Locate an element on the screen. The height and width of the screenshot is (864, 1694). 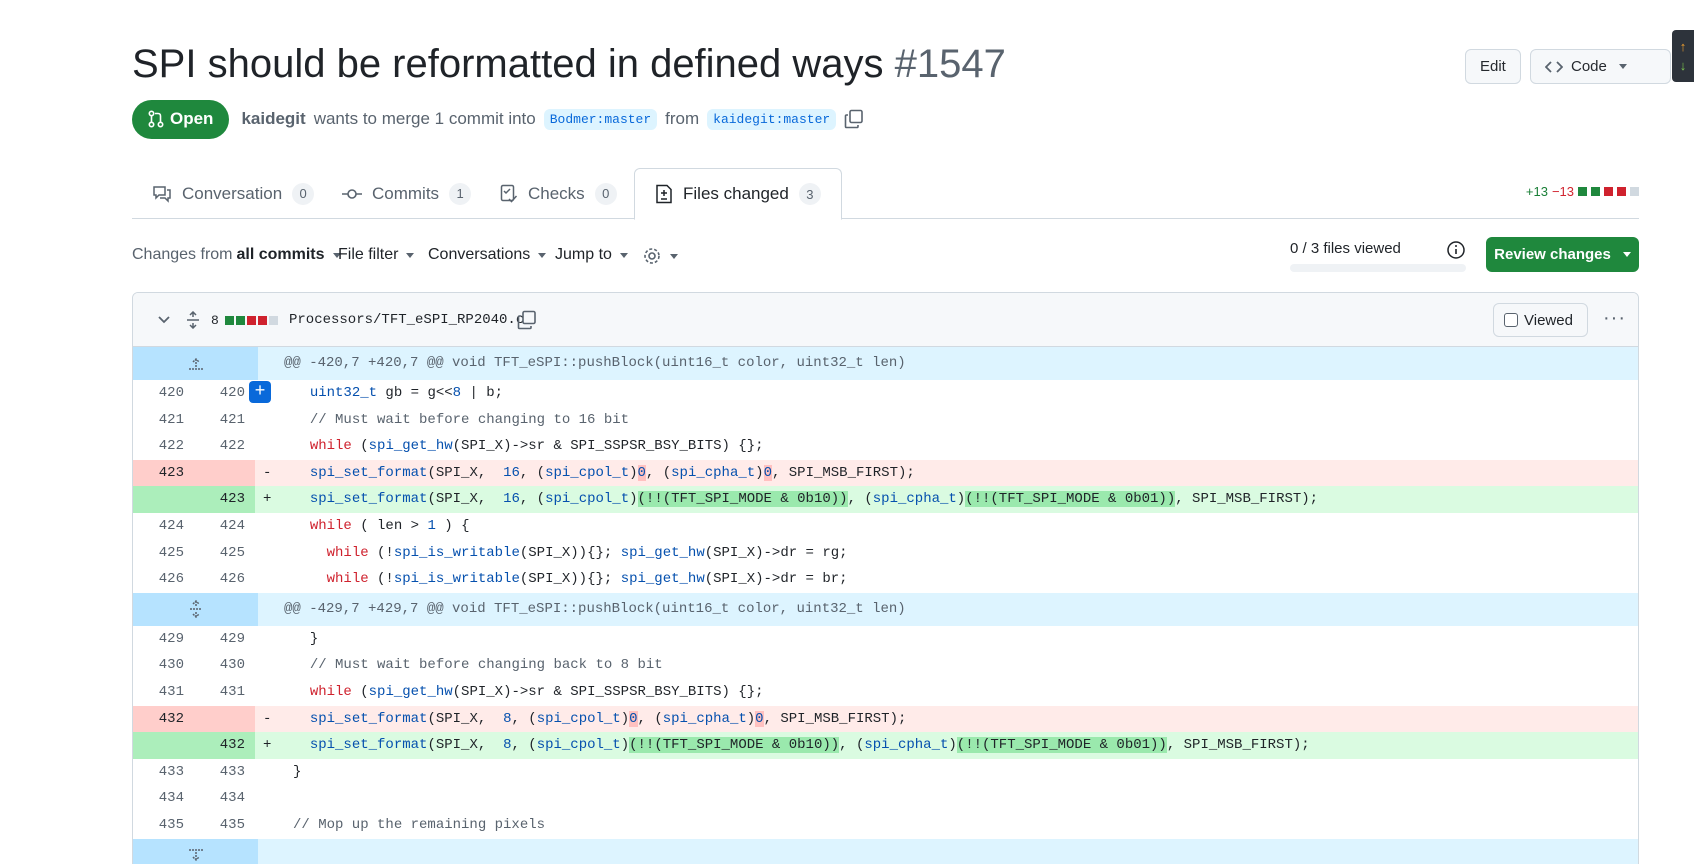
expand-all-button is located at coordinates (193, 320).